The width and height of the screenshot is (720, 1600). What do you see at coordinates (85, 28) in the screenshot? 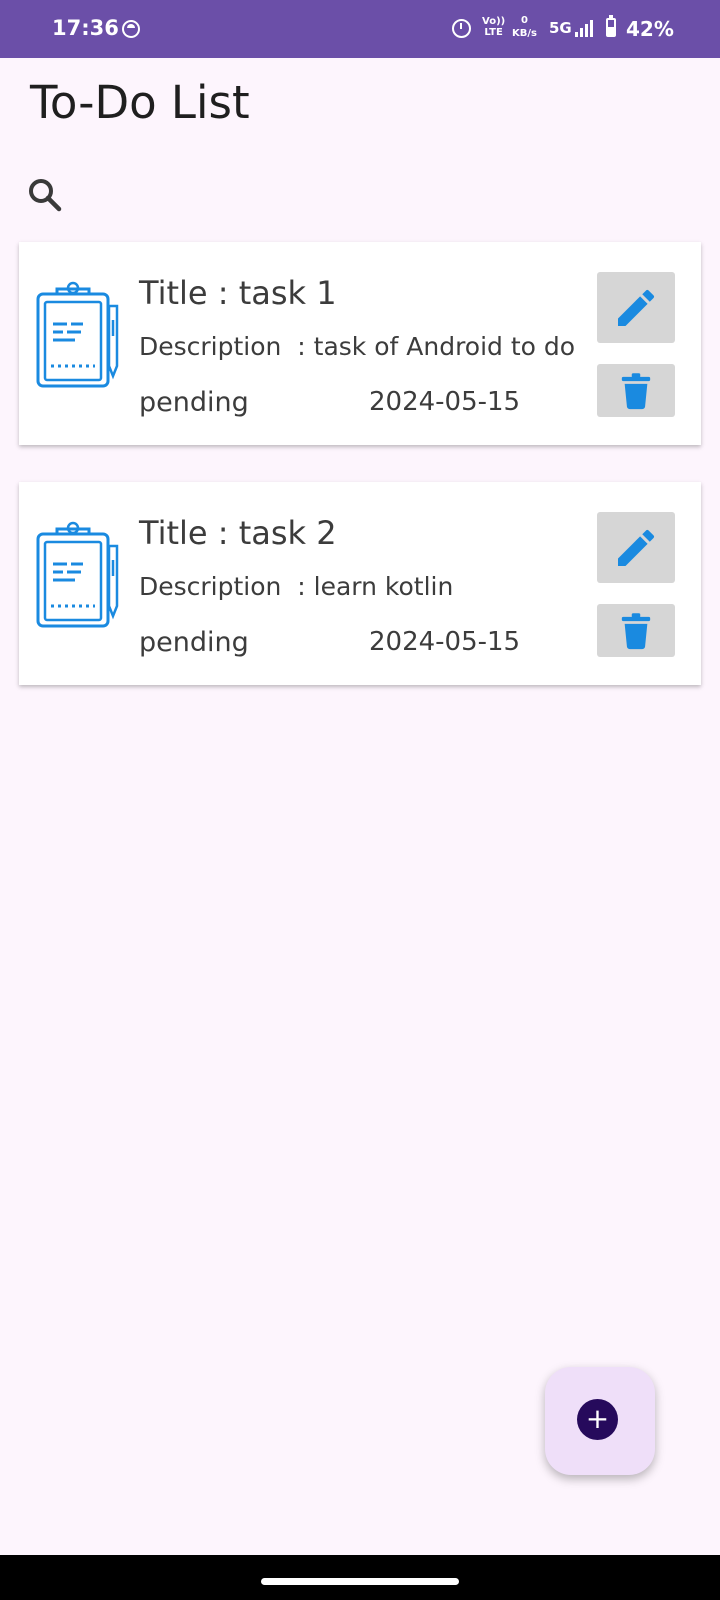
I see `status-time: 17:36` at bounding box center [85, 28].